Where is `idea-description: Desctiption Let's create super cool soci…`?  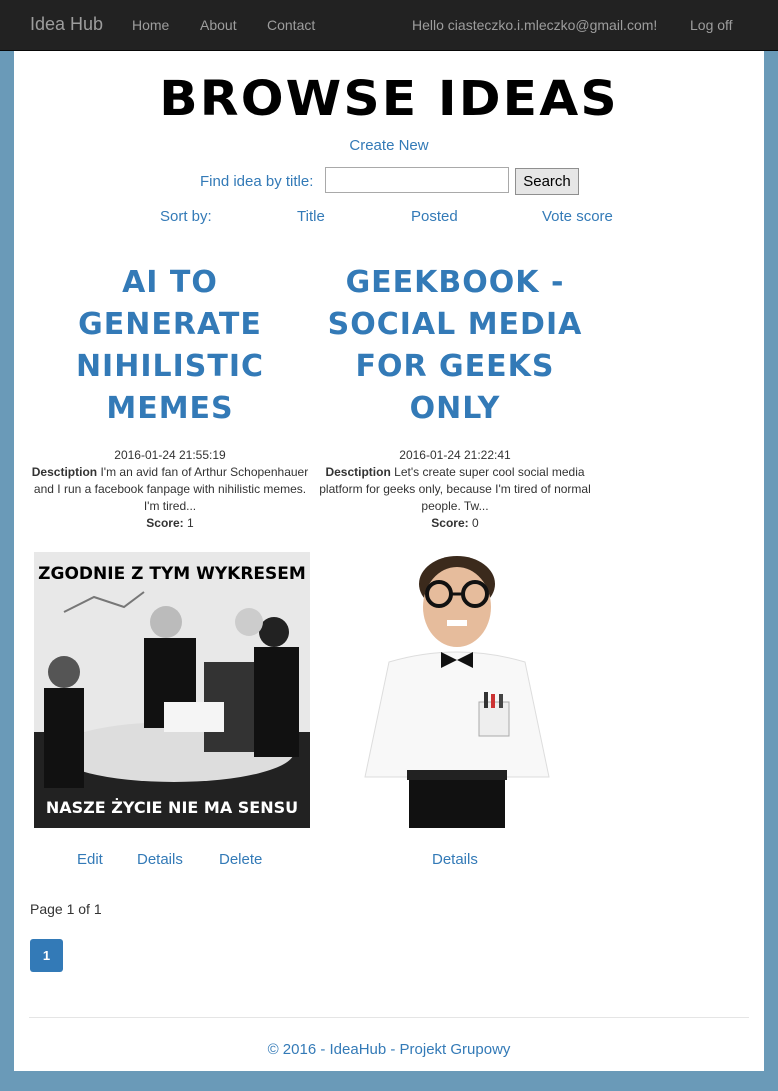
idea-description: Desctiption Let's create super cool soci… is located at coordinates (455, 489).